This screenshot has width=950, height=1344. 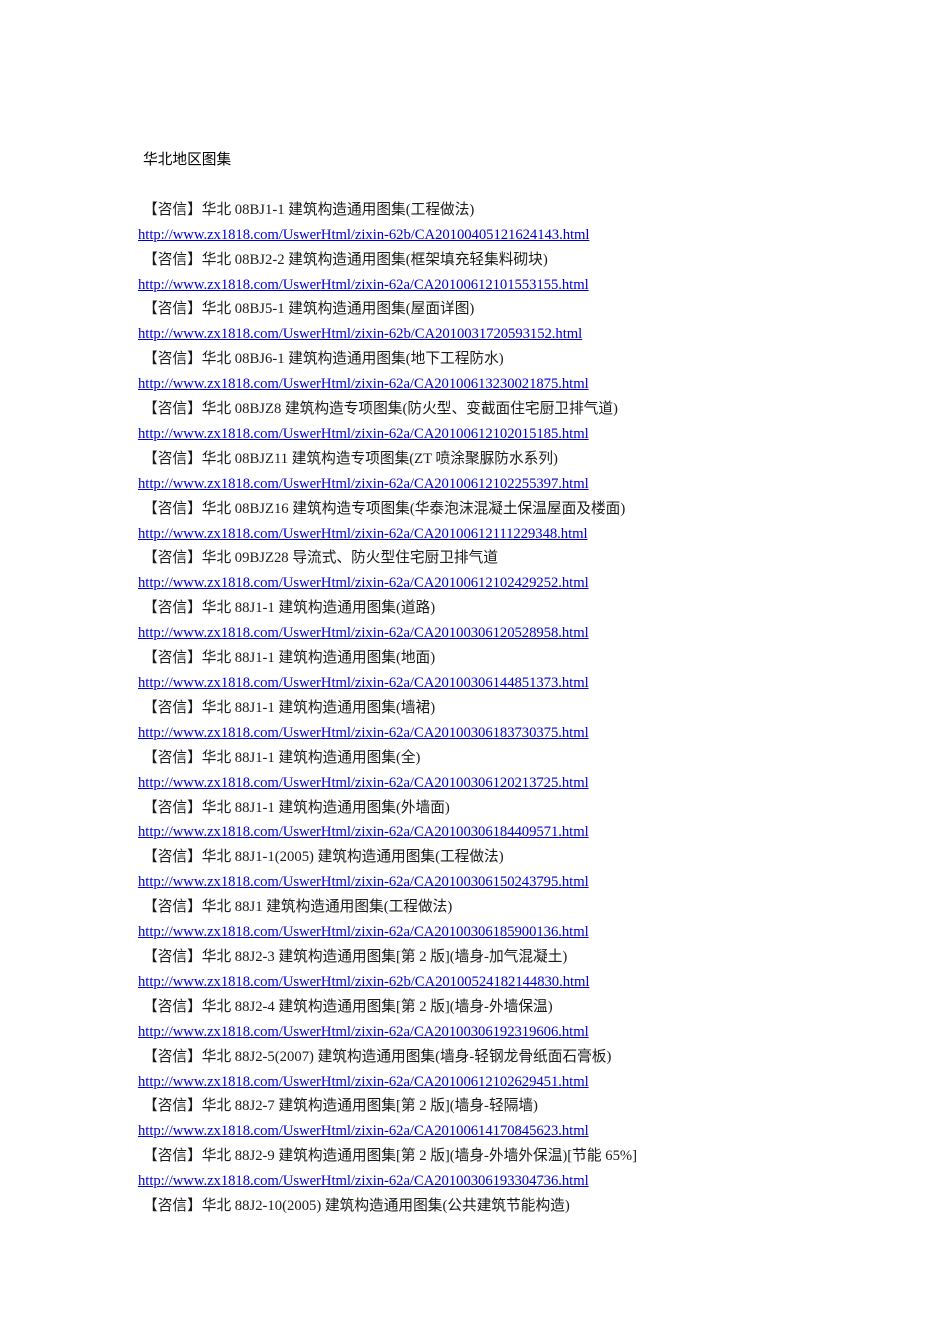 What do you see at coordinates (356, 1206) in the screenshot?
I see `atlas-title: 【咨信】华北 88J2-10(2005) 建筑构造通用图集(公共建筑节能构造)` at bounding box center [356, 1206].